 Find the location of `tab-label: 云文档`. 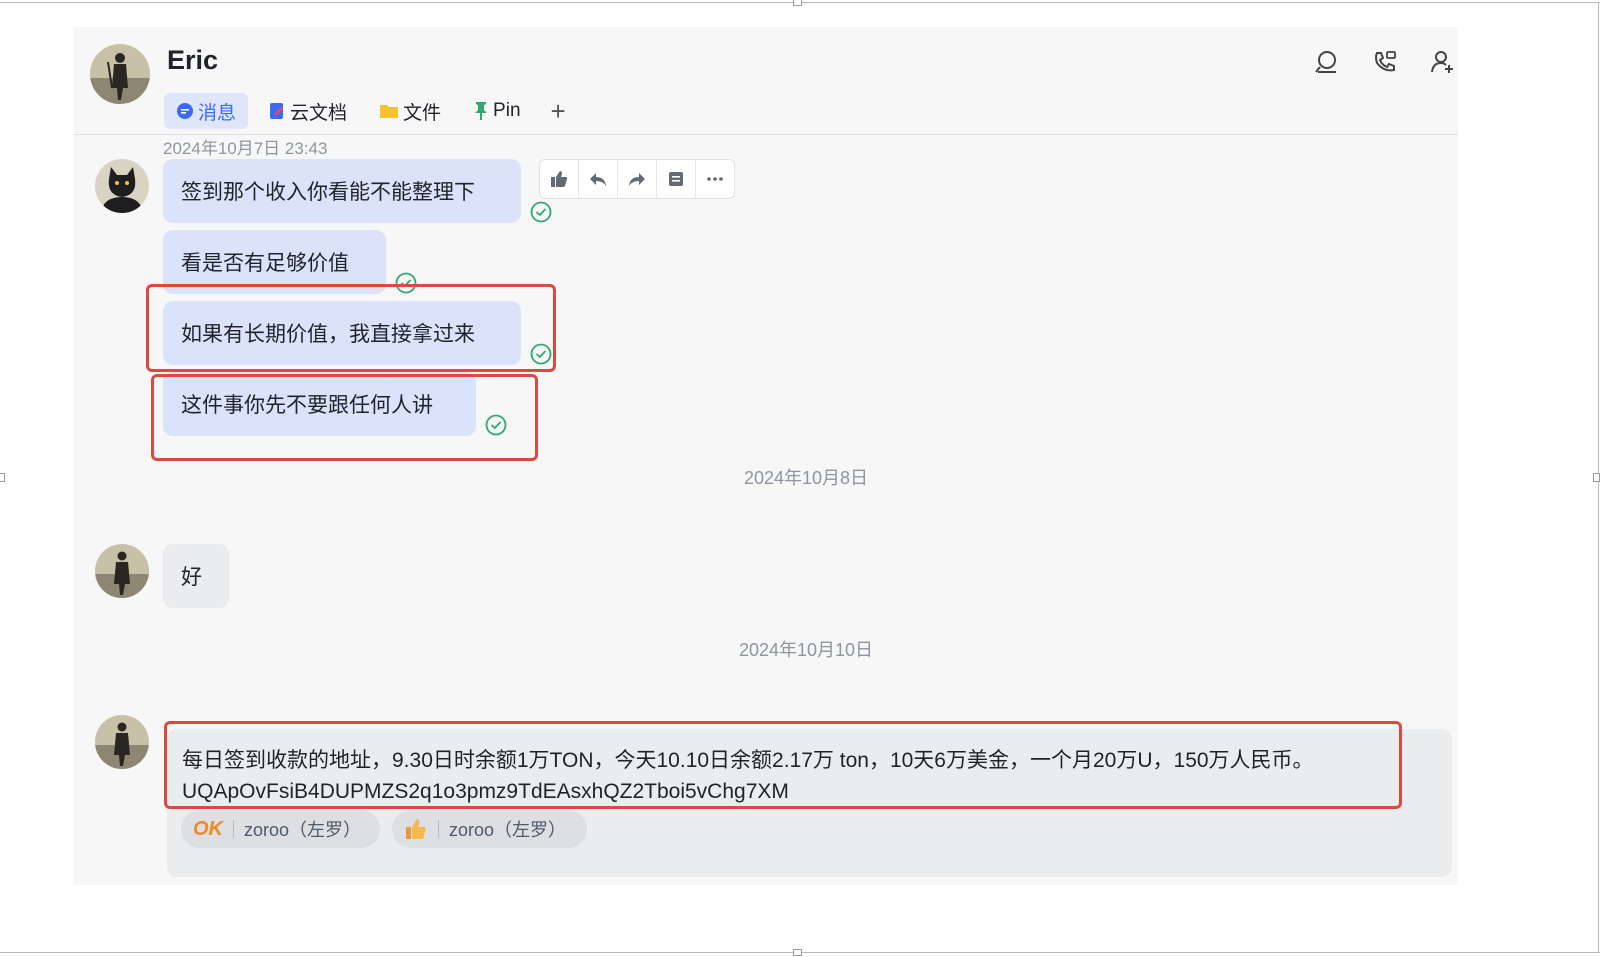

tab-label: 云文档 is located at coordinates (319, 113).